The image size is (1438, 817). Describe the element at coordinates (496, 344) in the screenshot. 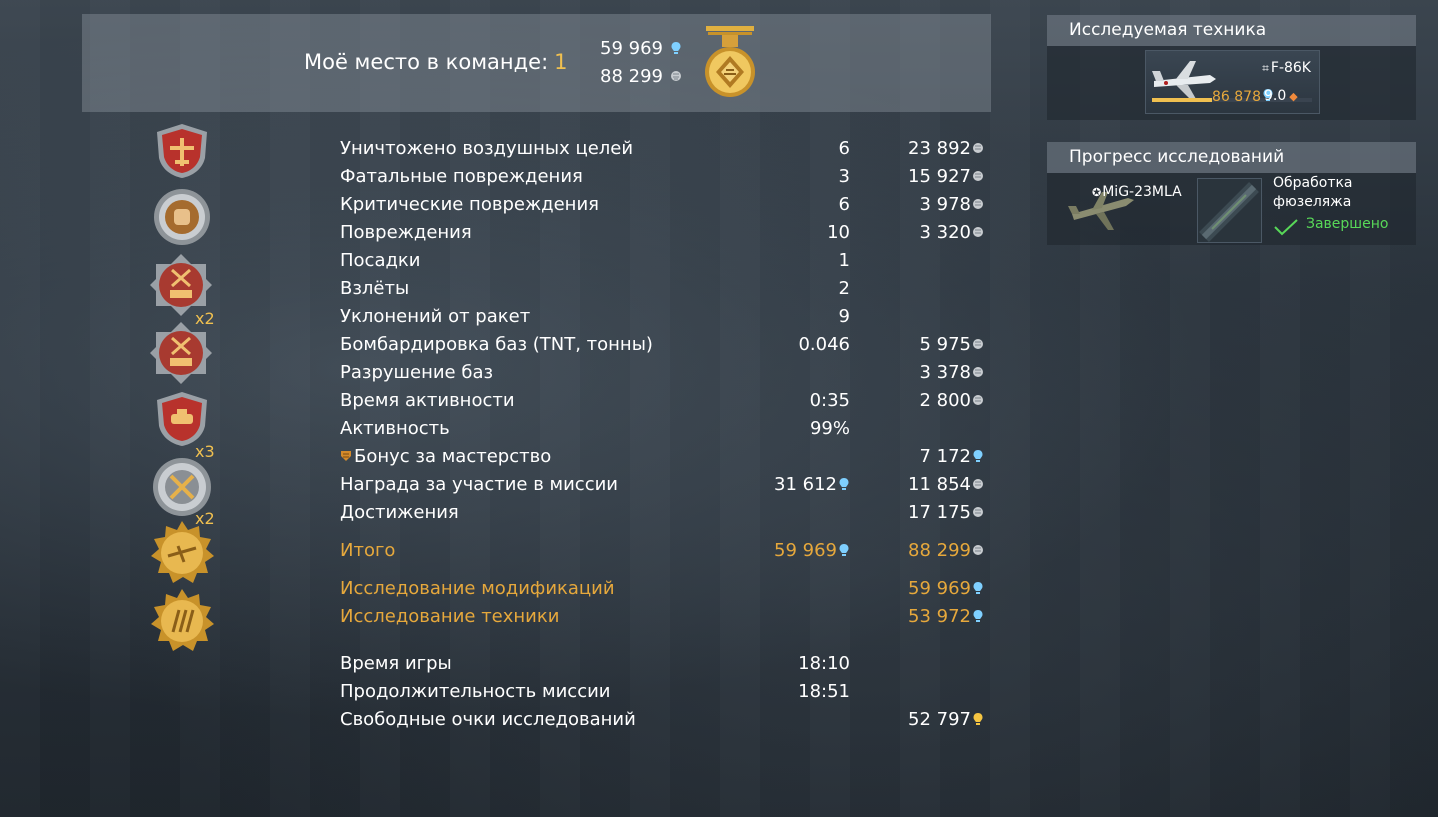

I see `stat-label: Бомбардировка баз (TNT, тонны)` at that location.